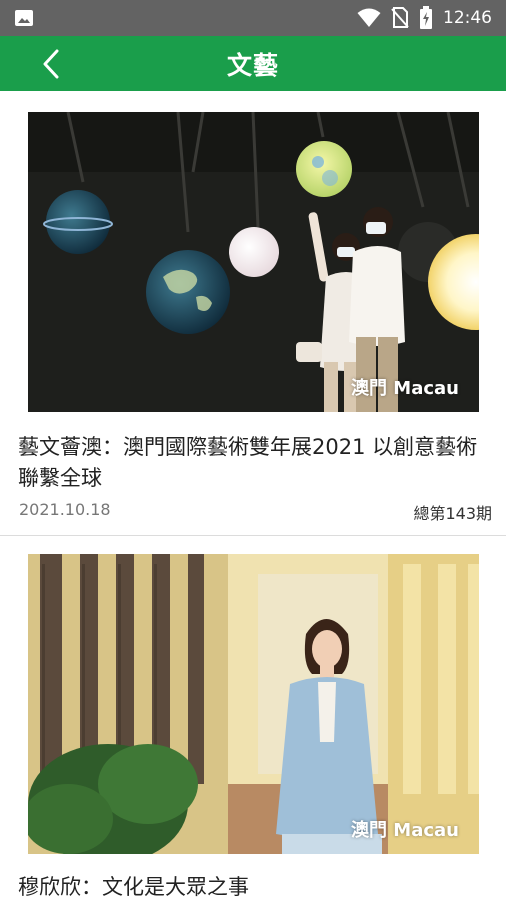 The height and width of the screenshot is (900, 506). I want to click on app-bar: 文藝, so click(253, 63).